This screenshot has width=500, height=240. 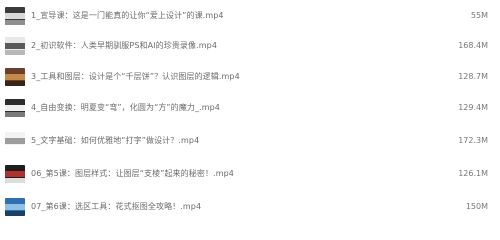 I want to click on file-size: 129.4M, so click(x=473, y=107).